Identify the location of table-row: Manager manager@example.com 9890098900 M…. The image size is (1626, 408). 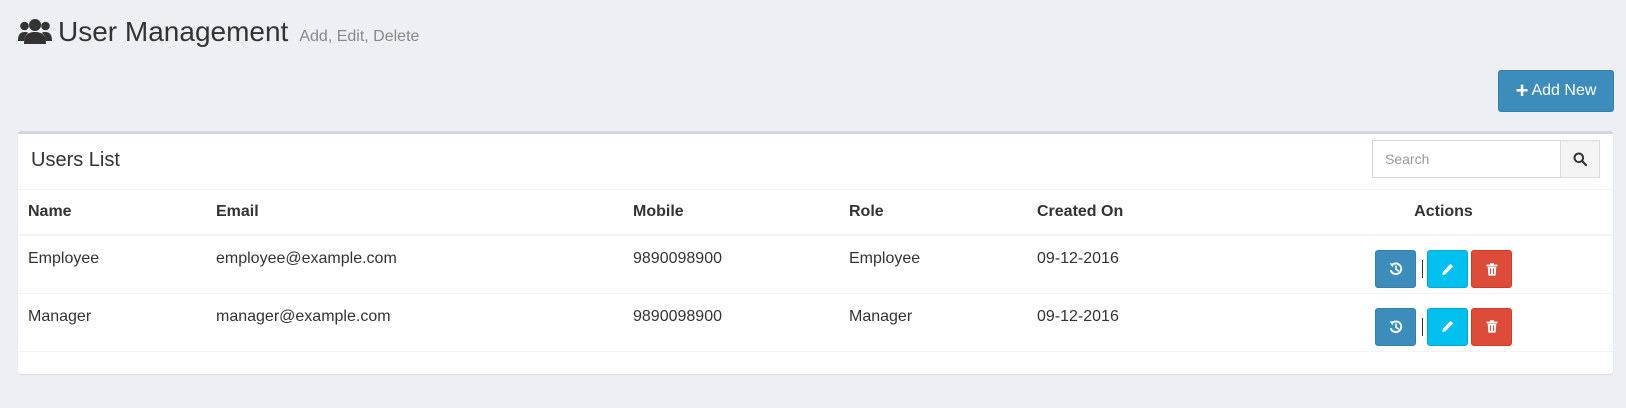
(815, 322).